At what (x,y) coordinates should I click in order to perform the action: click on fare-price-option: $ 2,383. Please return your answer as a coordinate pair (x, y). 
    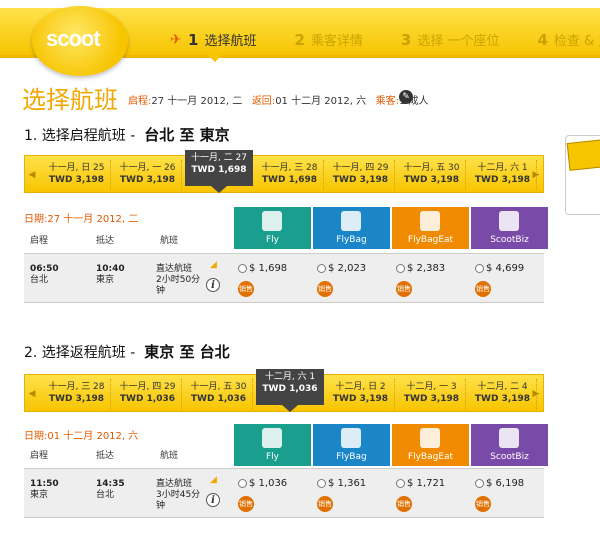
    Looking at the image, I should click on (420, 268).